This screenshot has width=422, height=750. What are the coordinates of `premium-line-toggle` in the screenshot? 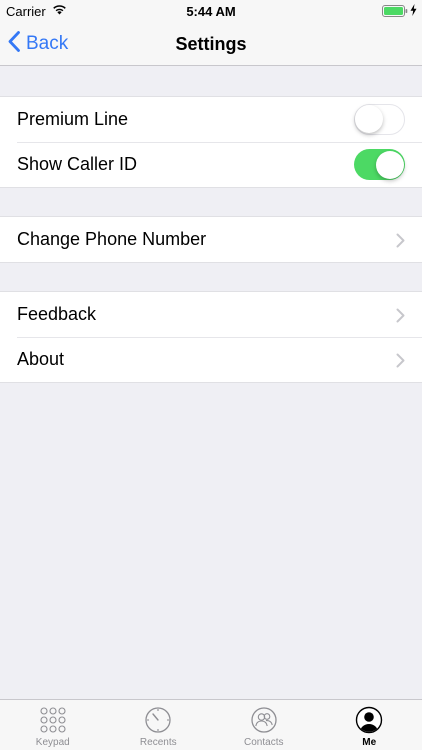 It's located at (379, 119).